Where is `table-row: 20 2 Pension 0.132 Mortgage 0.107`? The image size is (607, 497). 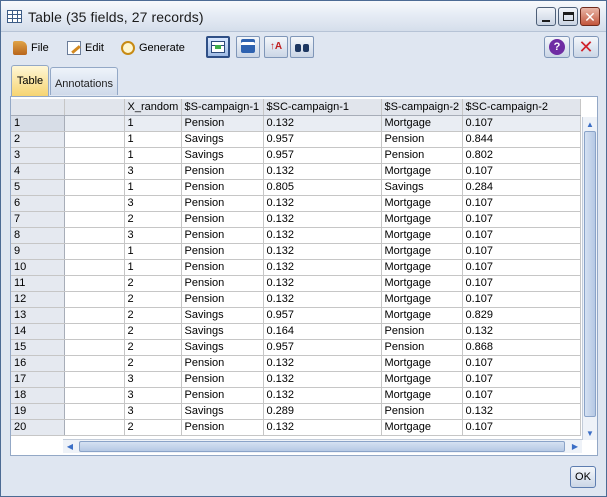 table-row: 20 2 Pension 0.132 Mortgage 0.107 is located at coordinates (296, 427).